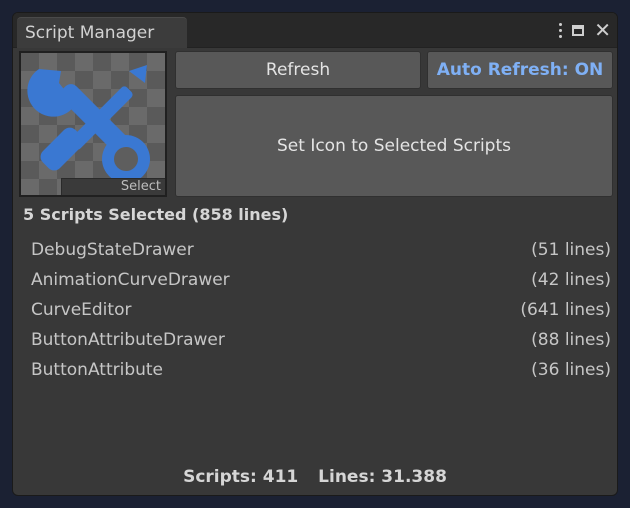  I want to click on tab-script-manager: Script Manager, so click(102, 32).